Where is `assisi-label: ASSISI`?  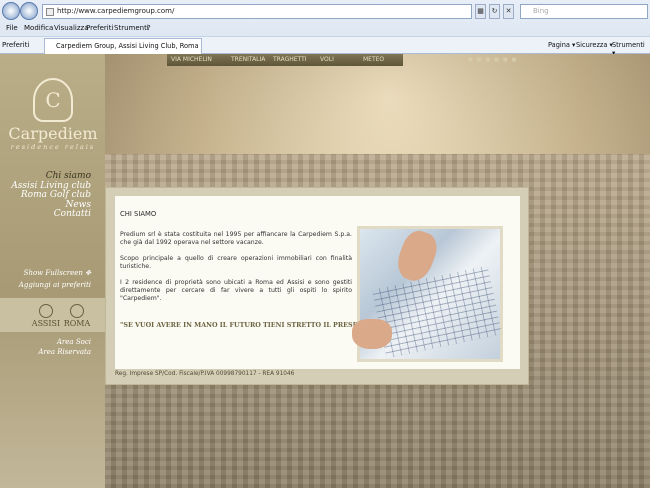 assisi-label: ASSISI is located at coordinates (46, 323).